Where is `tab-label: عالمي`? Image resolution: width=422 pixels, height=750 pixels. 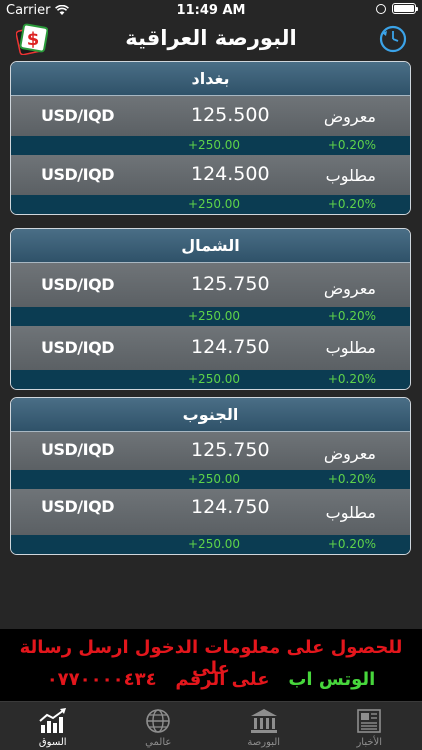
tab-label: عالمي is located at coordinates (158, 742).